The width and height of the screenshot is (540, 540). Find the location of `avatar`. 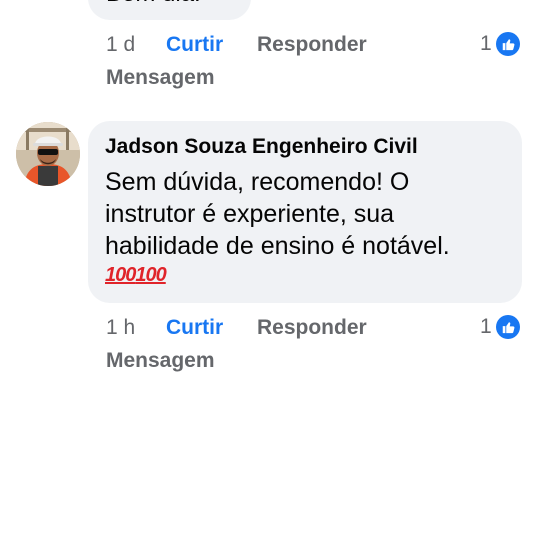

avatar is located at coordinates (48, 154).